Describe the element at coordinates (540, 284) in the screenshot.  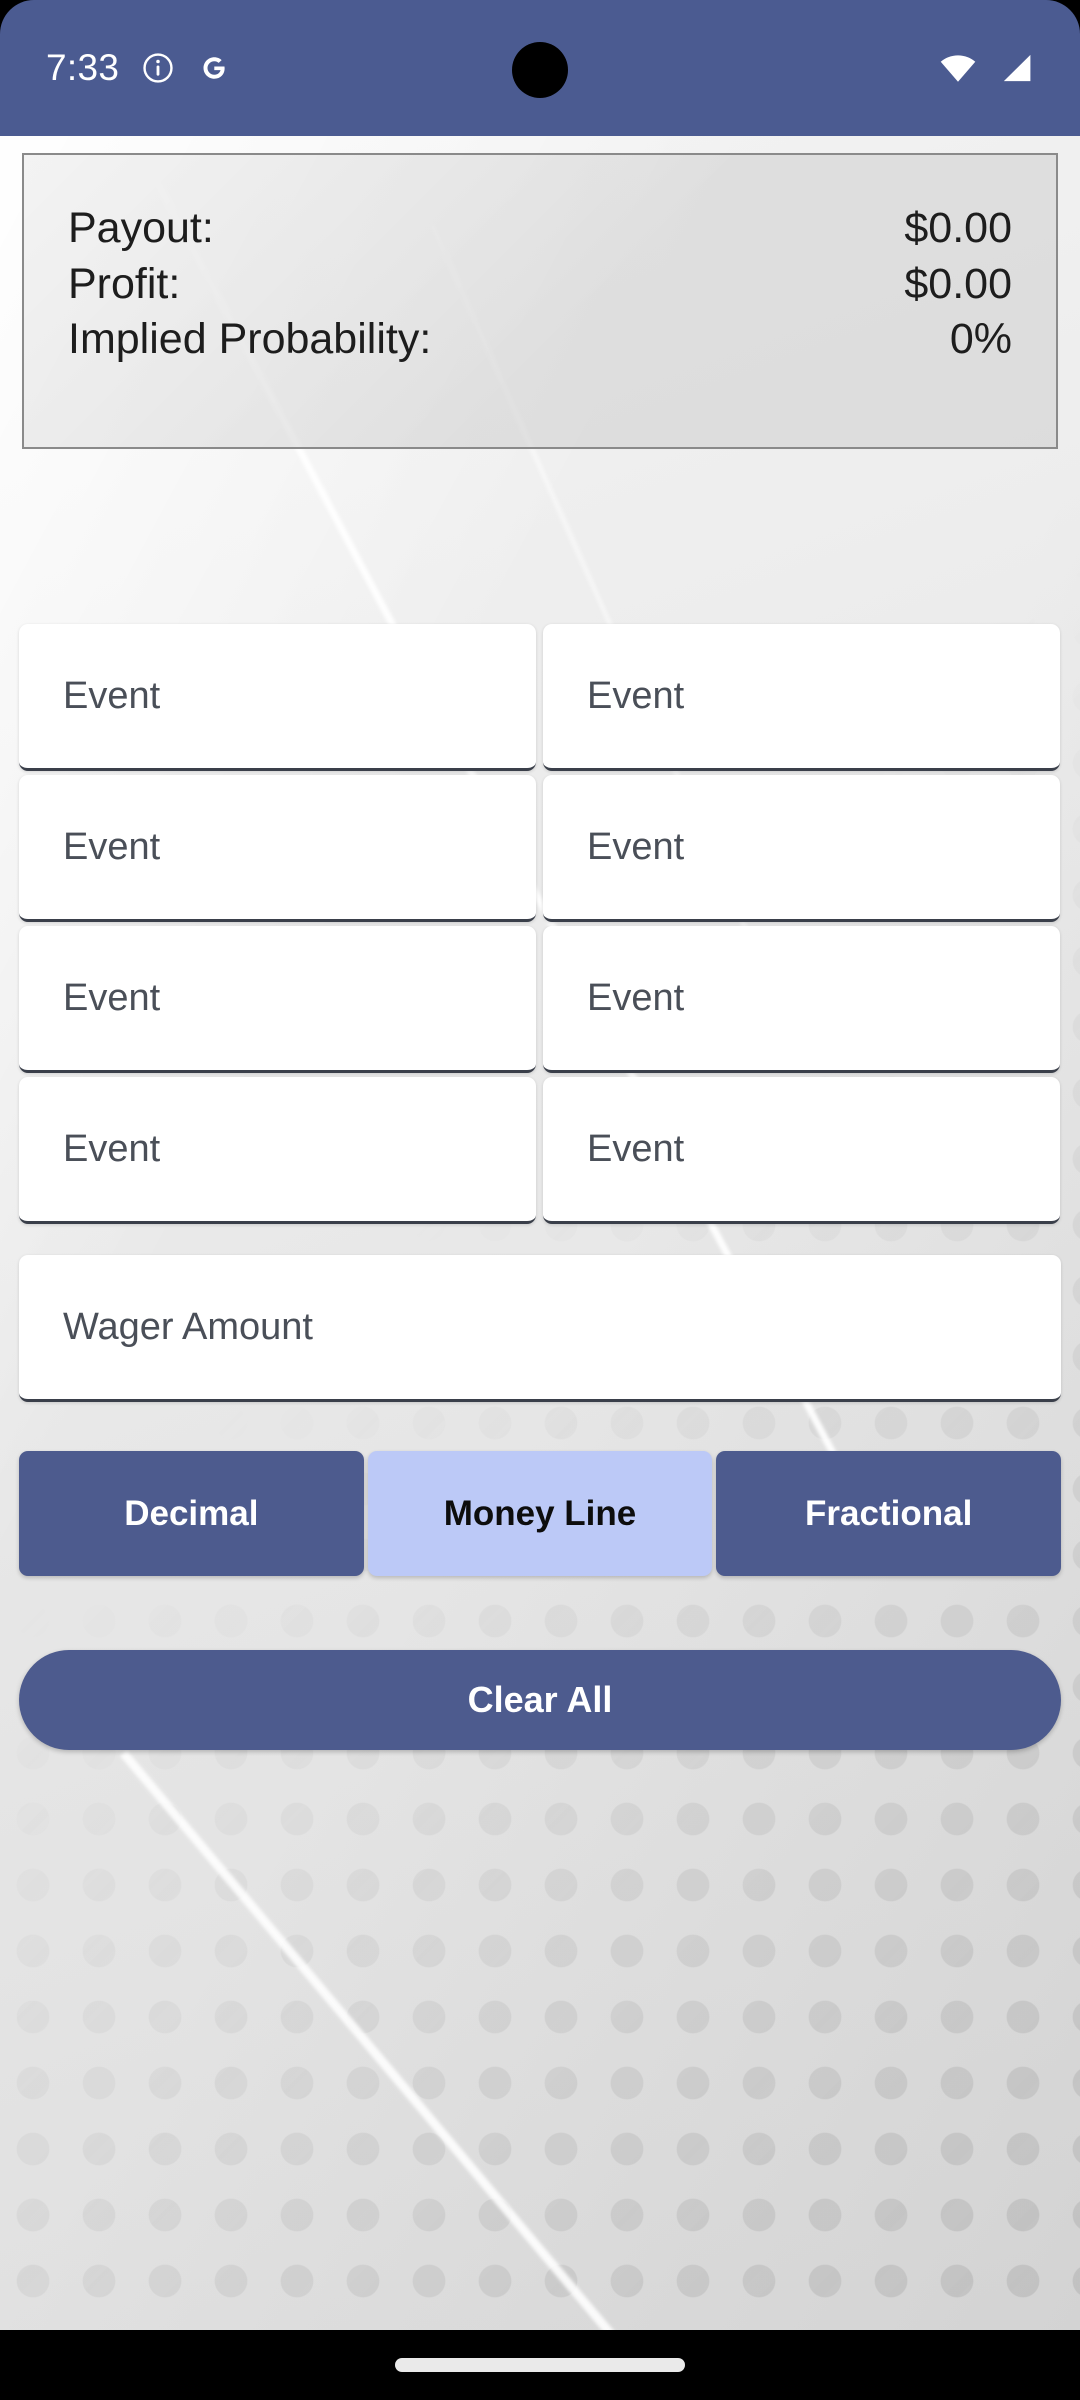
I see `summary-row-profit: Profit: $0.00` at that location.